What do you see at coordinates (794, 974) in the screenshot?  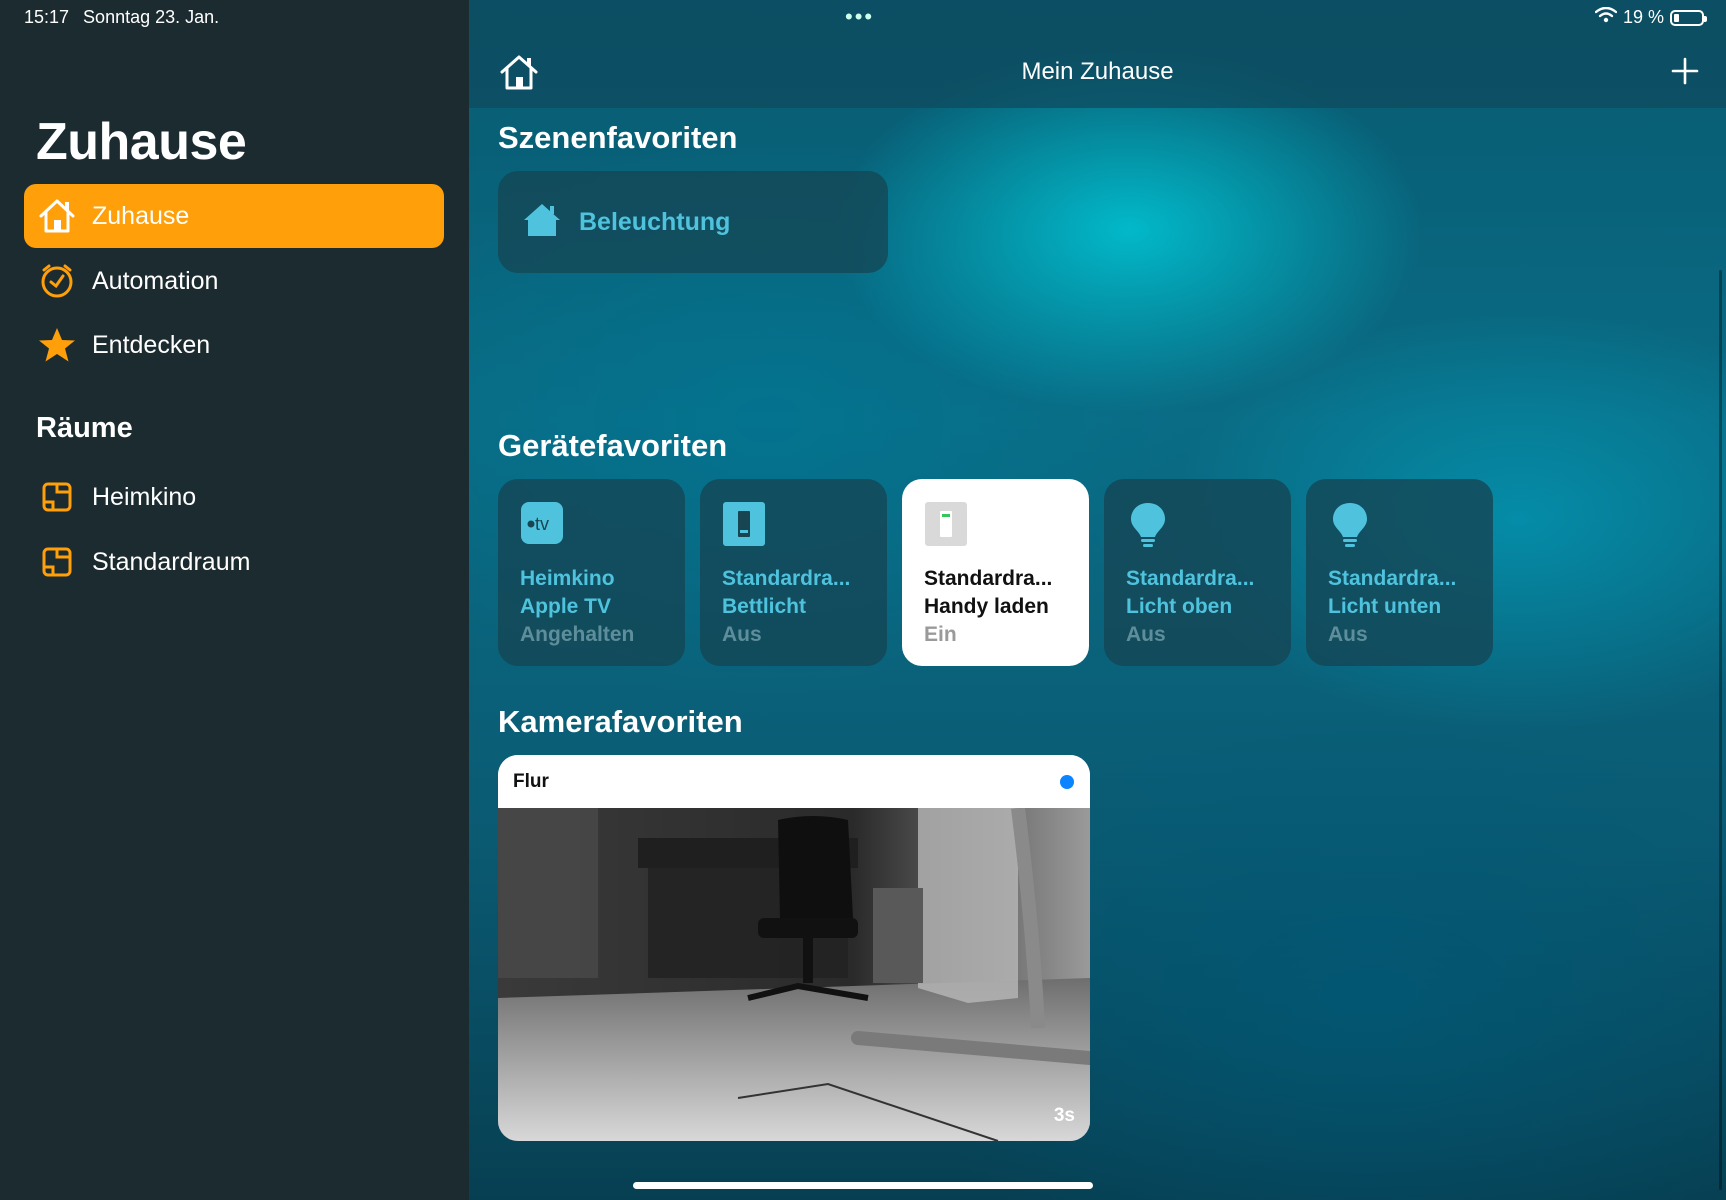 I see `camera-feed-image` at bounding box center [794, 974].